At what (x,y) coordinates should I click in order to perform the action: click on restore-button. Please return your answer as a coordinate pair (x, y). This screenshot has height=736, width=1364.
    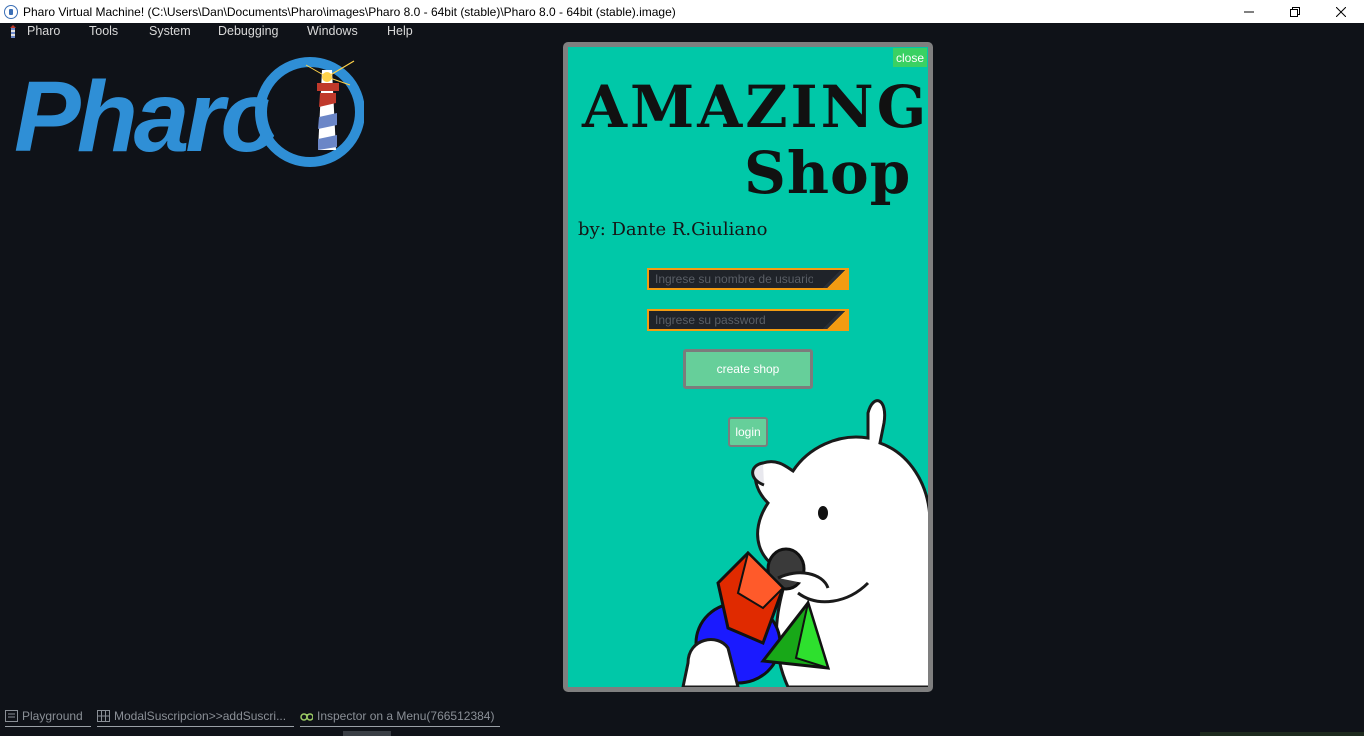
    Looking at the image, I should click on (1295, 11).